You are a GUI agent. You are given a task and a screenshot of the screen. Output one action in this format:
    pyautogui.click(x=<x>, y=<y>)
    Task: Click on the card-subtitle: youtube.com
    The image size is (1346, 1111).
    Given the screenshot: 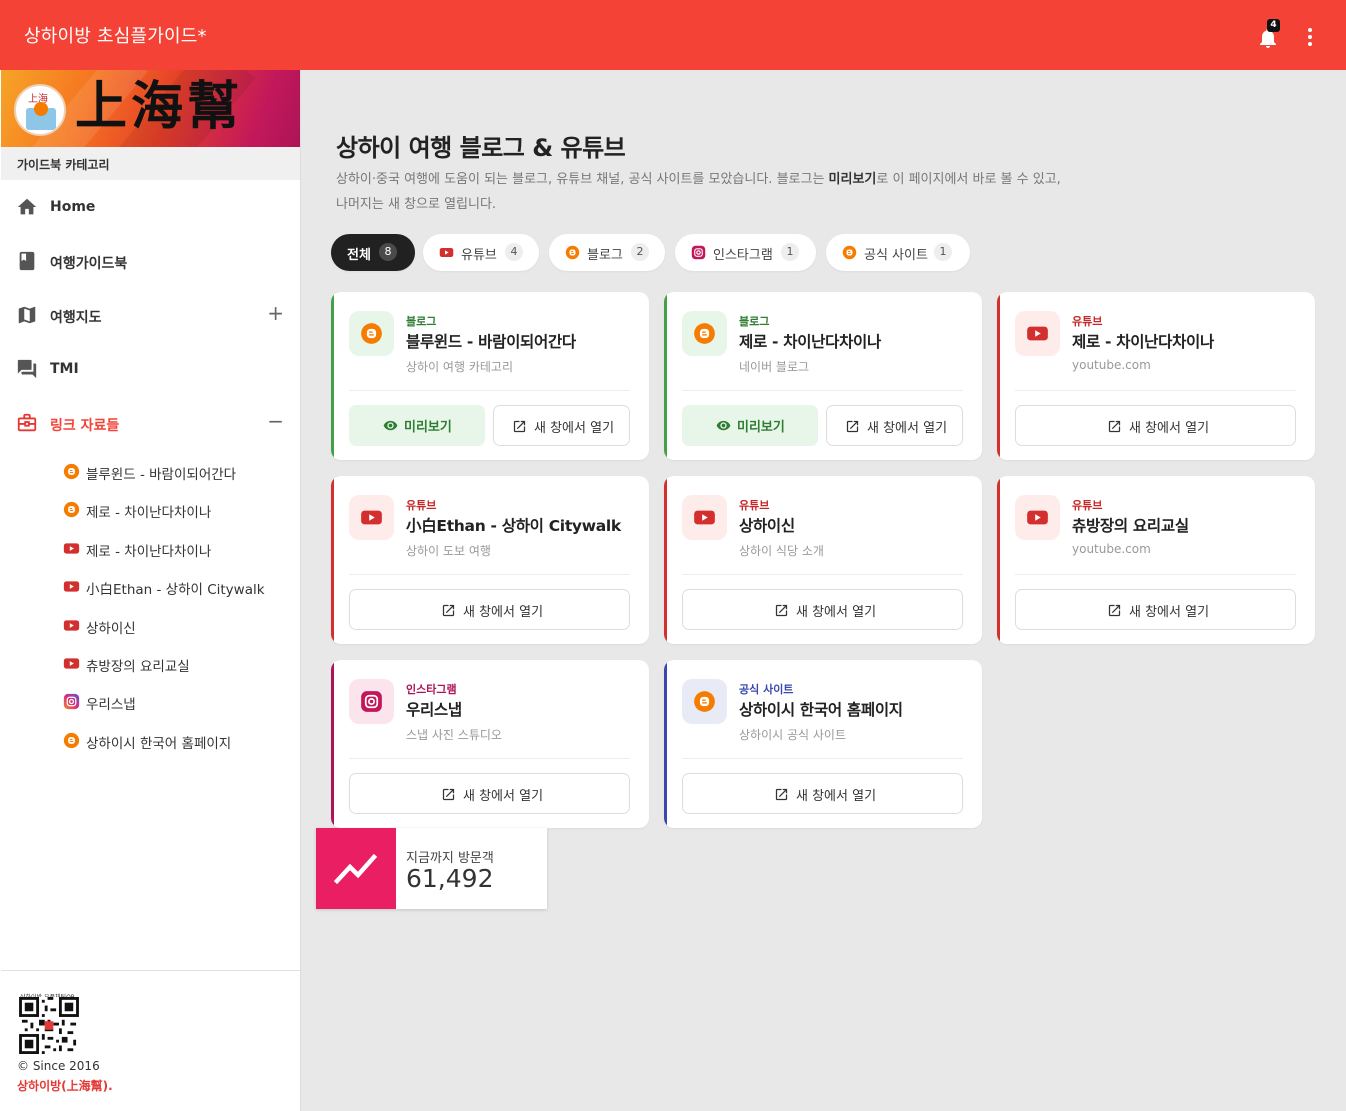 What is the action you would take?
    pyautogui.click(x=1111, y=549)
    